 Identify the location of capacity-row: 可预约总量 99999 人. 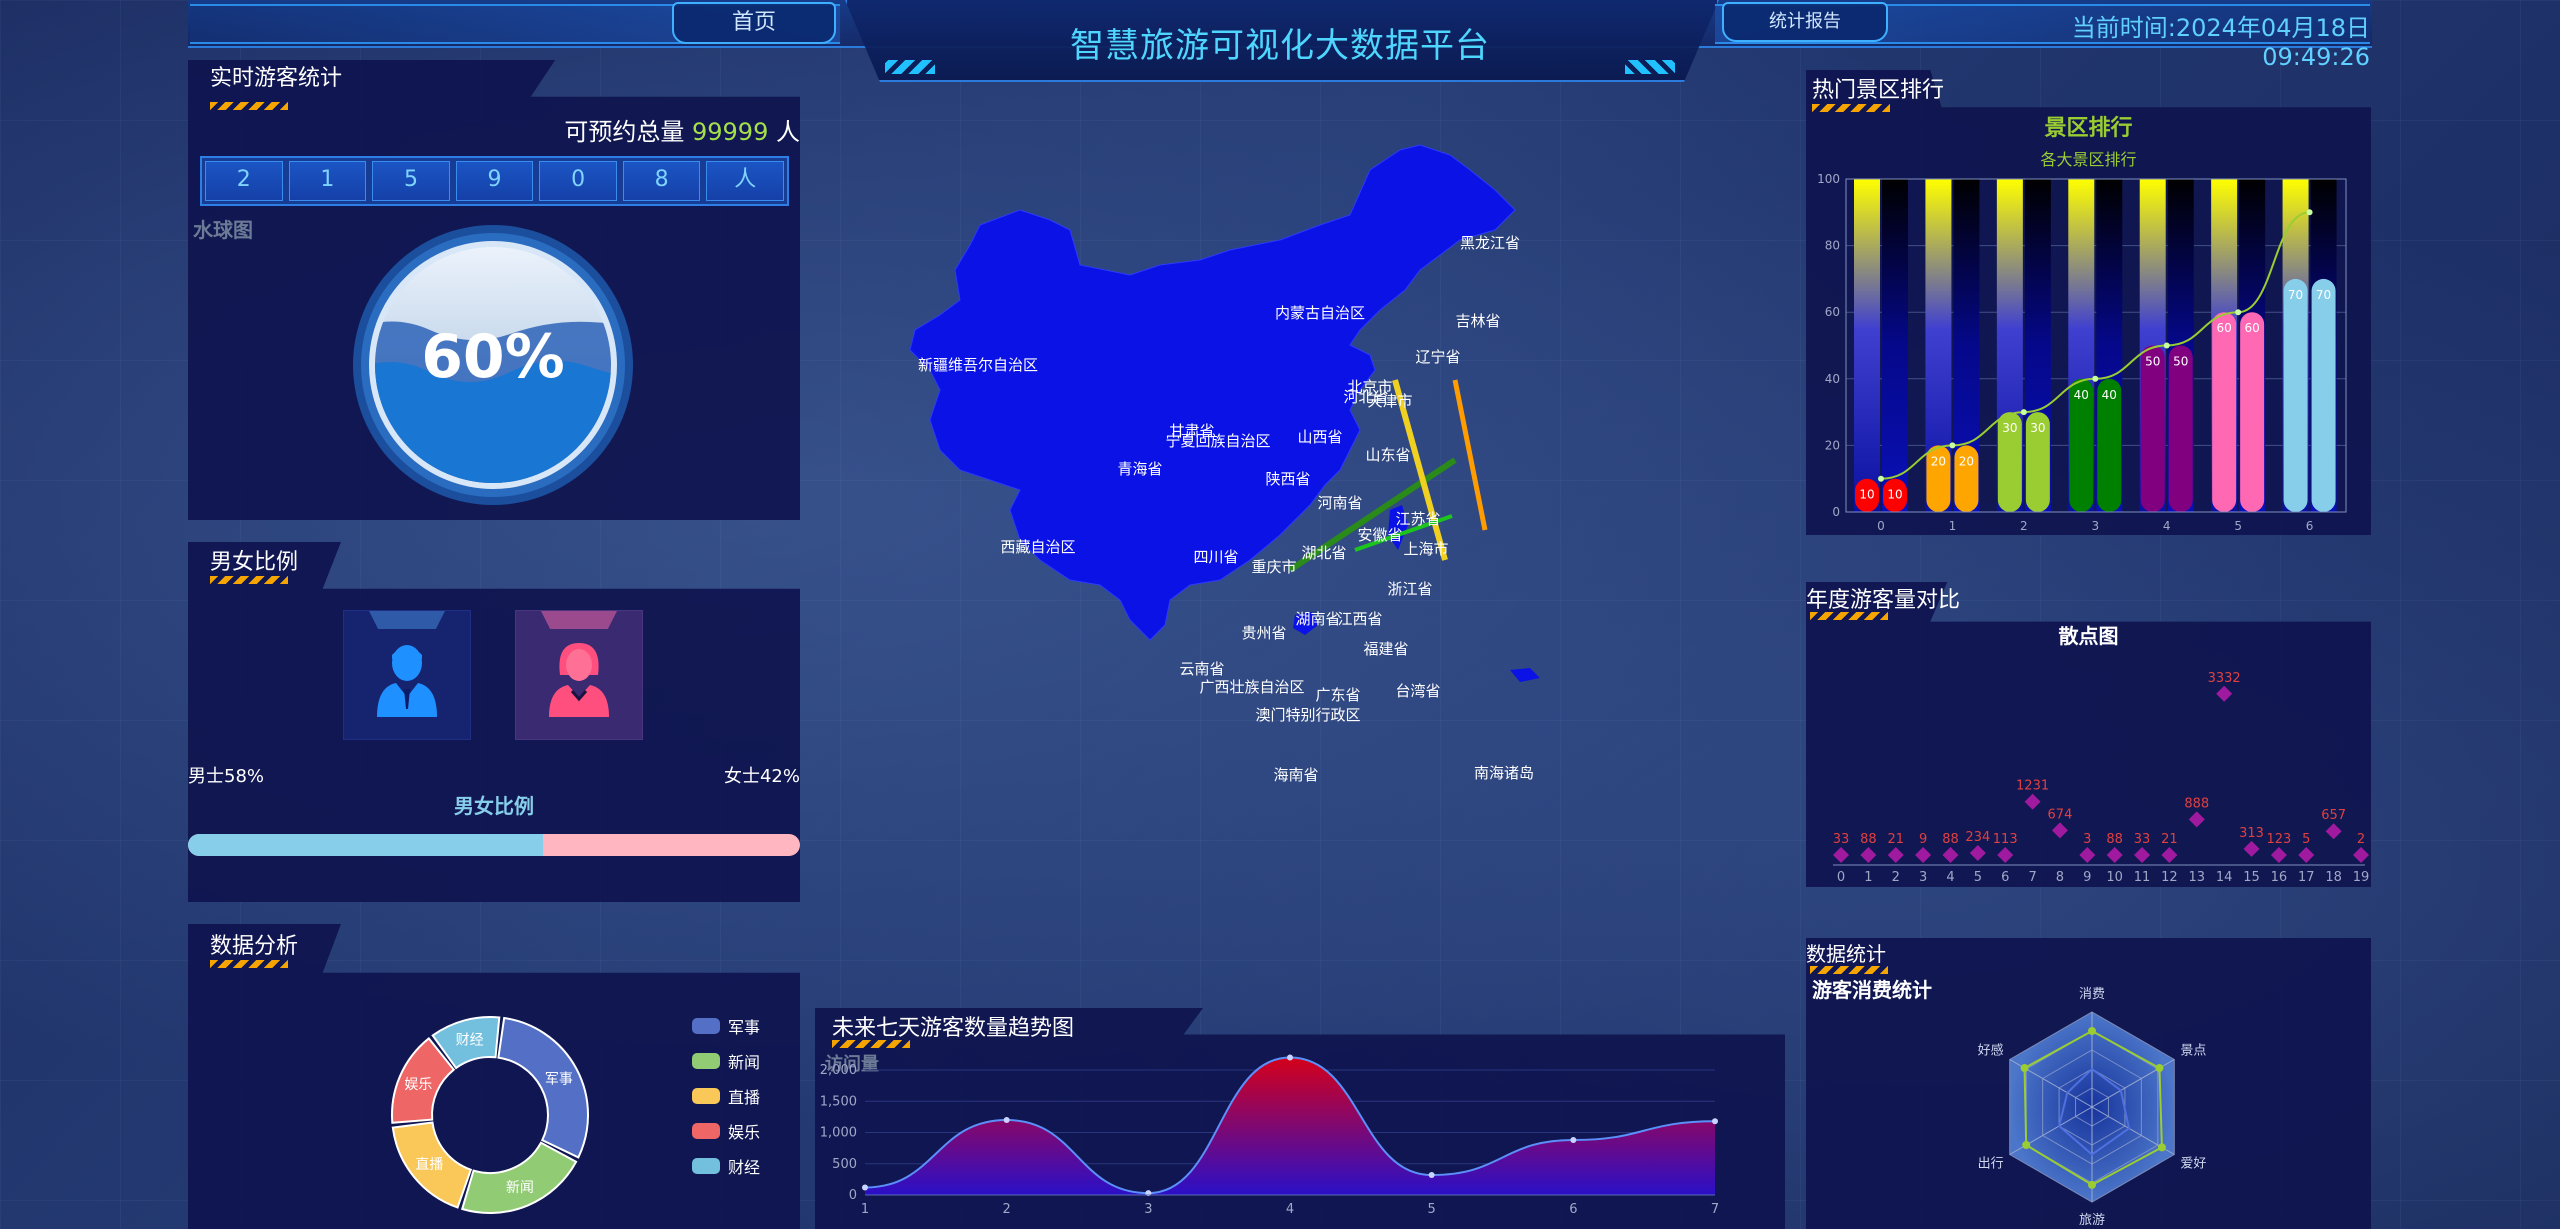
(610, 129).